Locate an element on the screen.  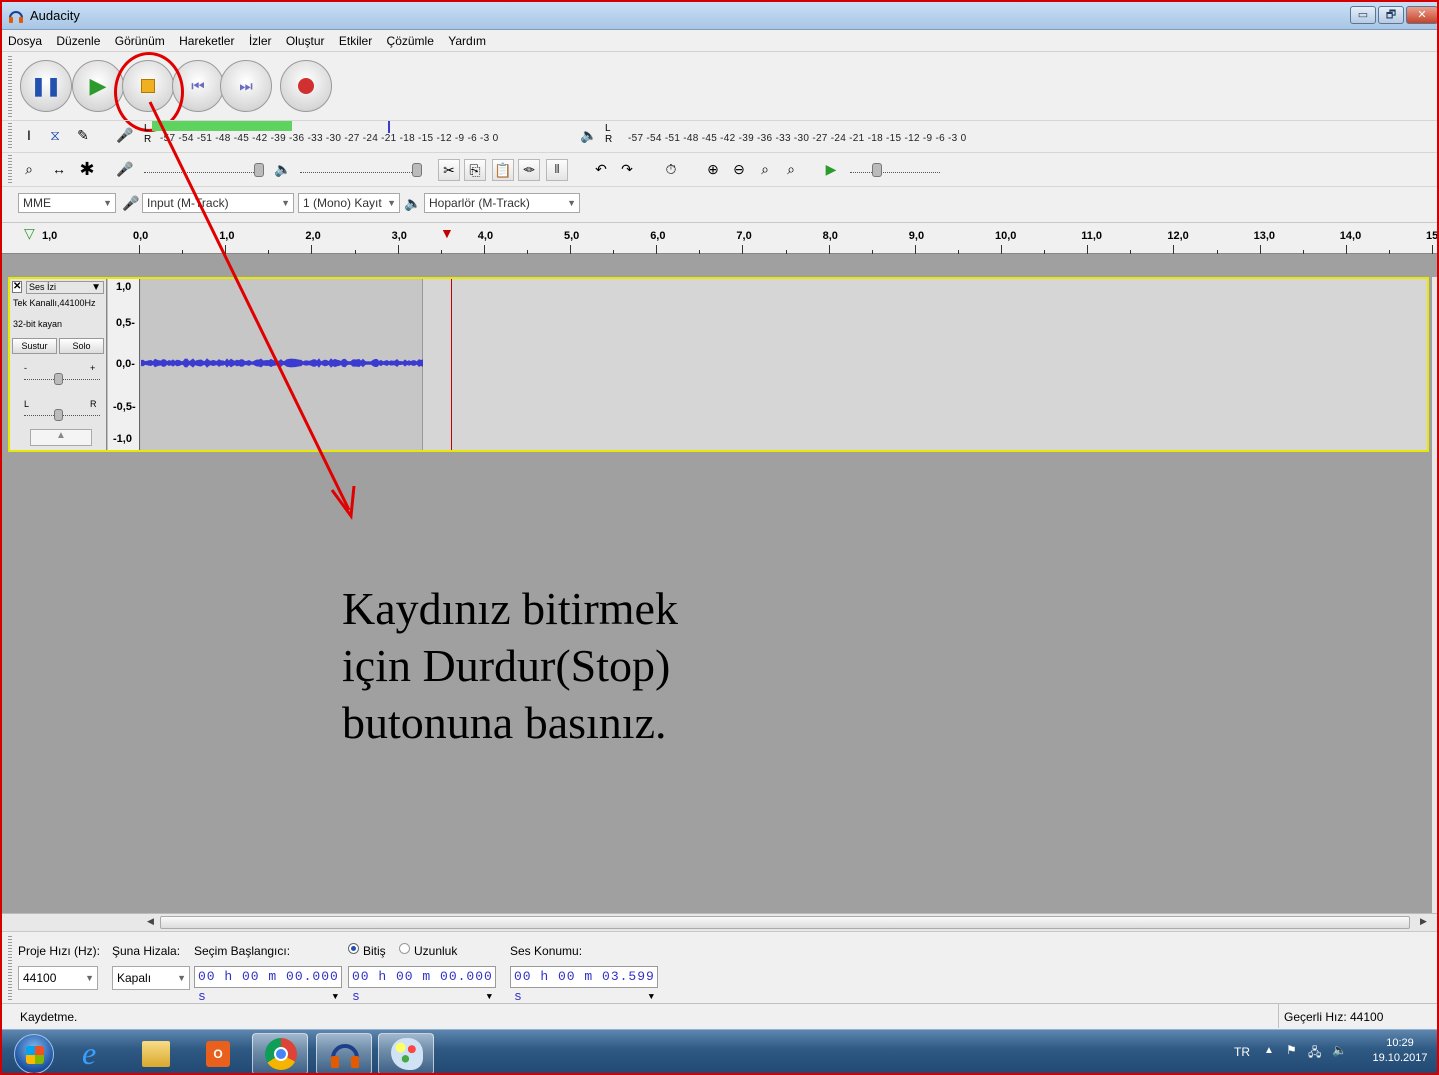
trim-button: ⫷⫸ is located at coordinates (529, 170).